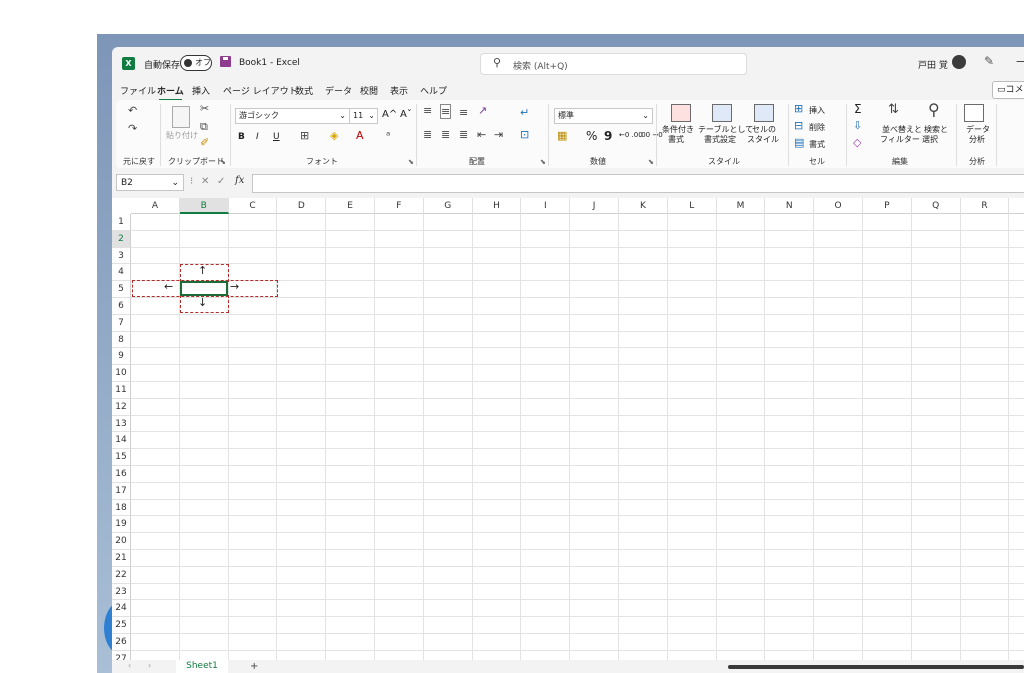  What do you see at coordinates (857, 125) in the screenshot?
I see `fill-icon: ⇩` at bounding box center [857, 125].